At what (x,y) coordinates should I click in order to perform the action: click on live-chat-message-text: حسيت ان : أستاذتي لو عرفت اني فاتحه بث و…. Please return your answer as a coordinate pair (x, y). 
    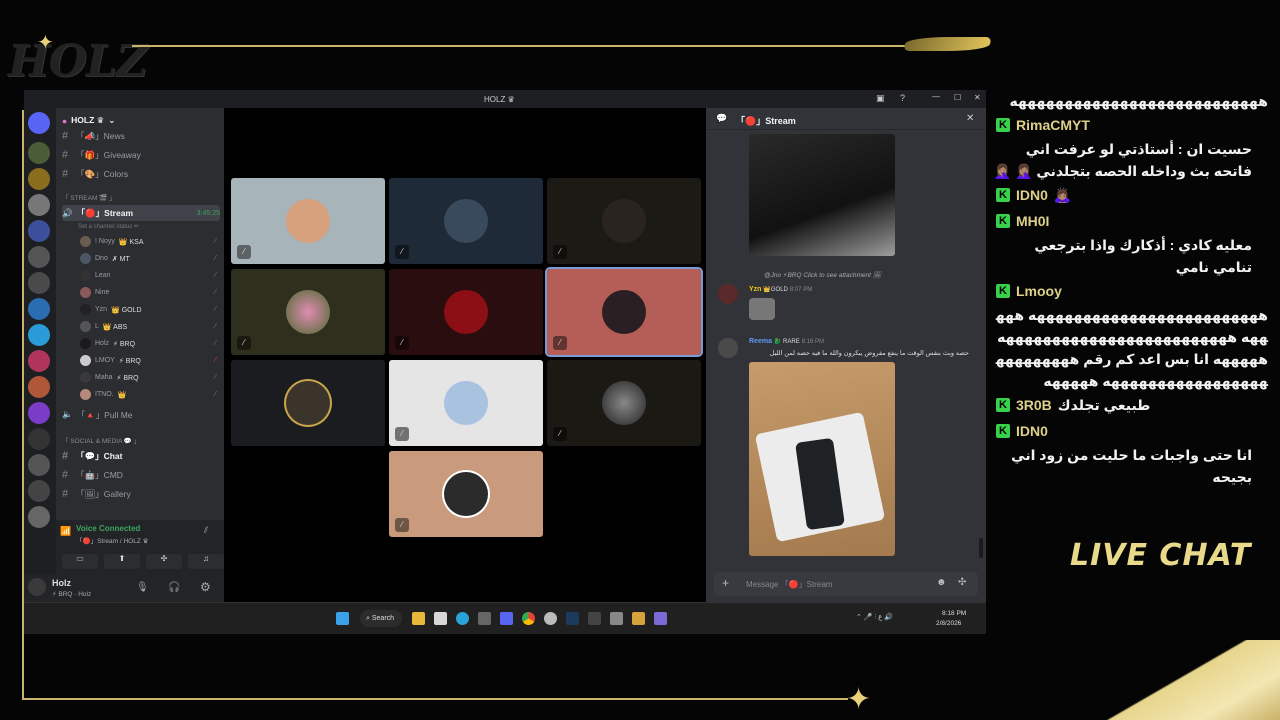
    Looking at the image, I should click on (1122, 160).